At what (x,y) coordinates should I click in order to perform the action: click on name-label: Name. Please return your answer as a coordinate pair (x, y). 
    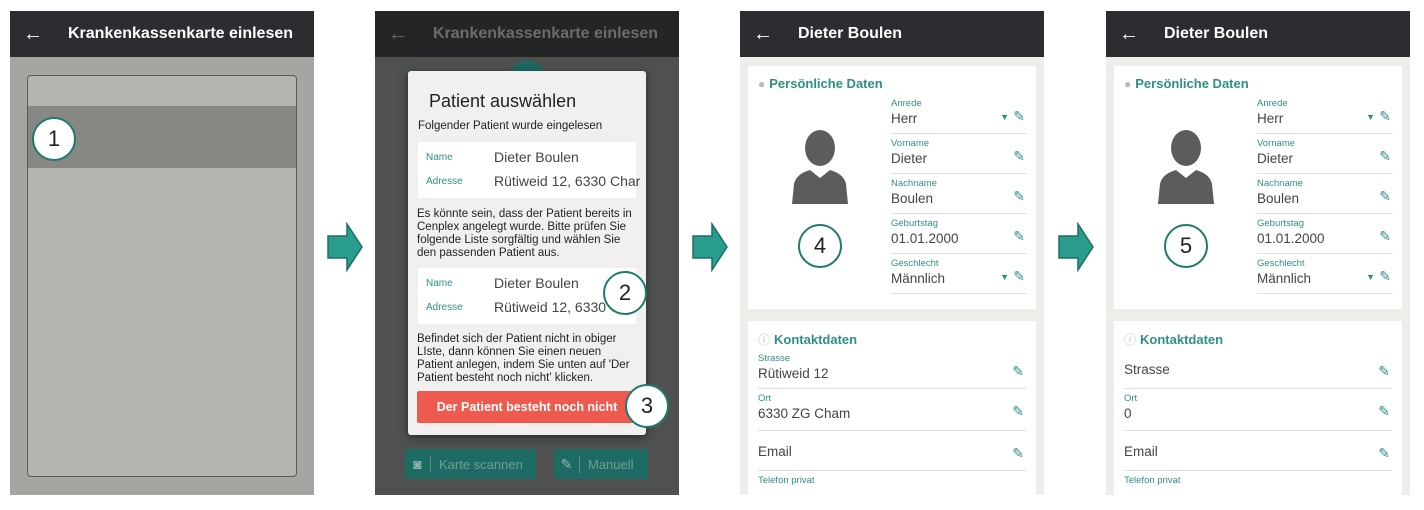
    Looking at the image, I should click on (439, 283).